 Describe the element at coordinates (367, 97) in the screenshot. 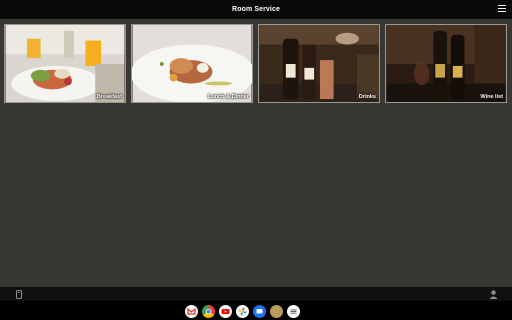

I see `tile-label: Drinks` at that location.